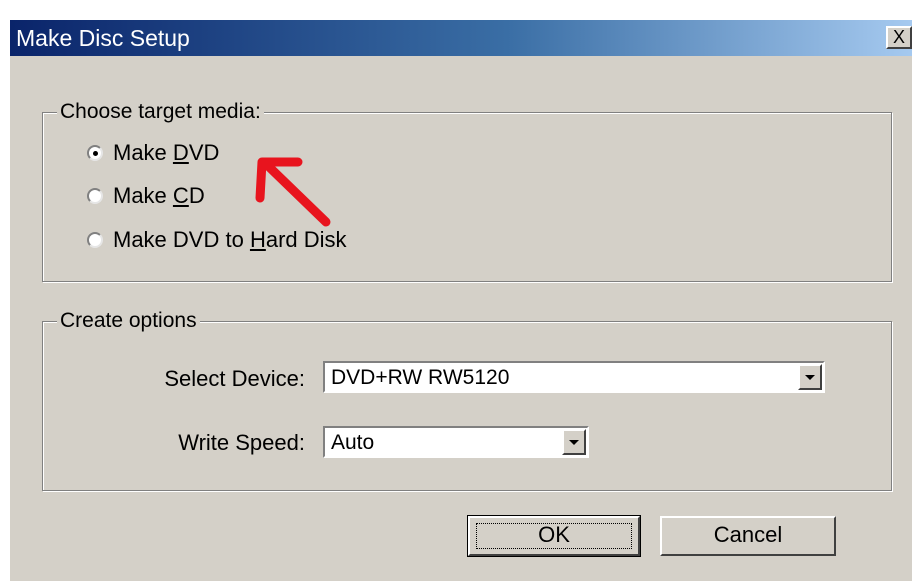 This screenshot has width=912, height=581. I want to click on close-button: X, so click(899, 37).